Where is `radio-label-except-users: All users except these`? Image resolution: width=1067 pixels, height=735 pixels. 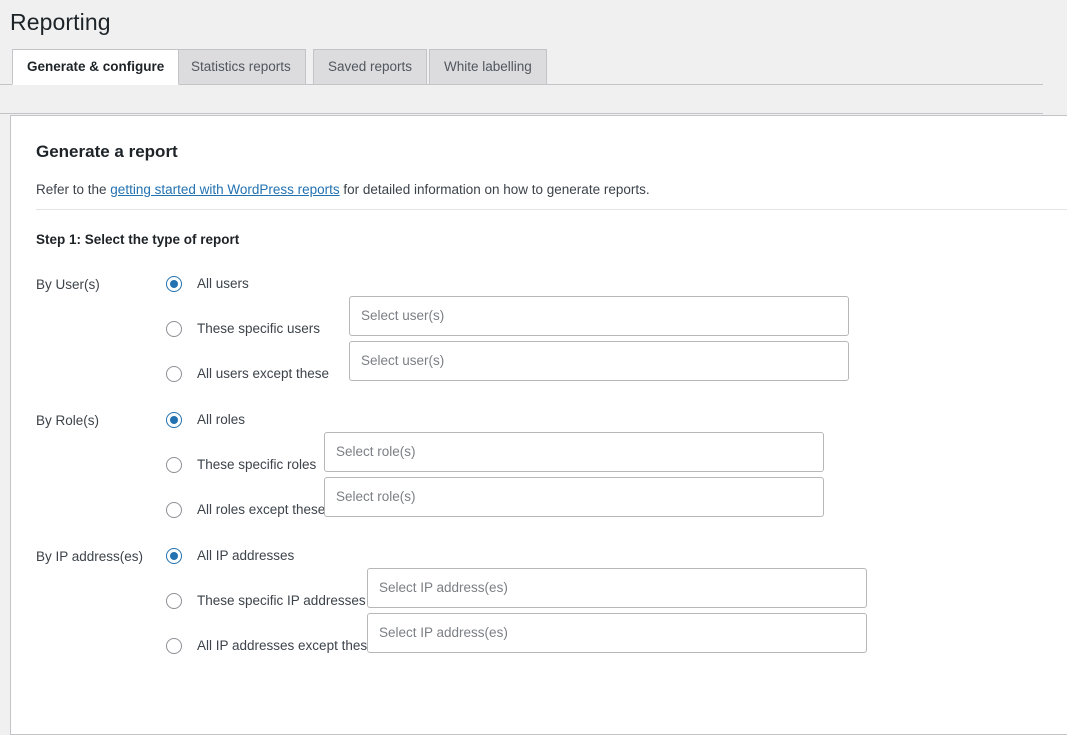
radio-label-except-users: All users except these is located at coordinates (263, 374).